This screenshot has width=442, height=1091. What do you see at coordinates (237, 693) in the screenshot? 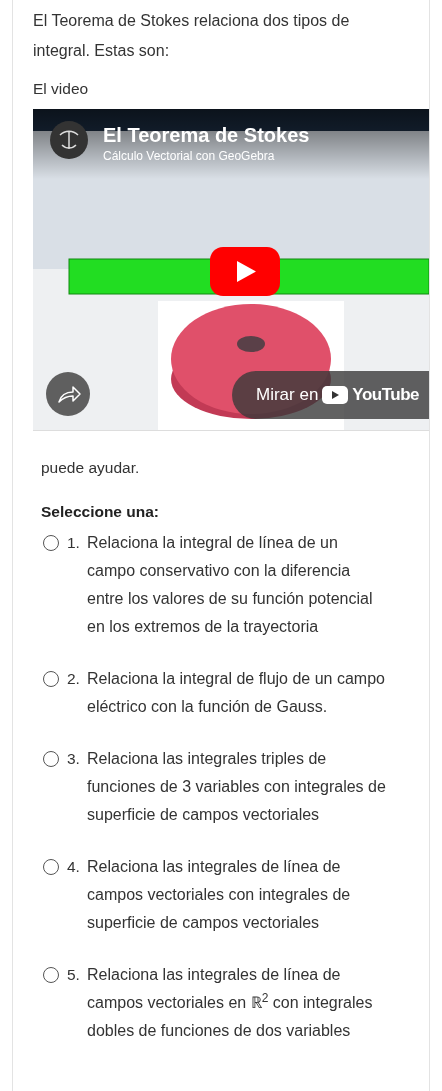
I see `option-text: Relaciona la integral de flujo de un campo eléctrico con la función de Gauss.` at bounding box center [237, 693].